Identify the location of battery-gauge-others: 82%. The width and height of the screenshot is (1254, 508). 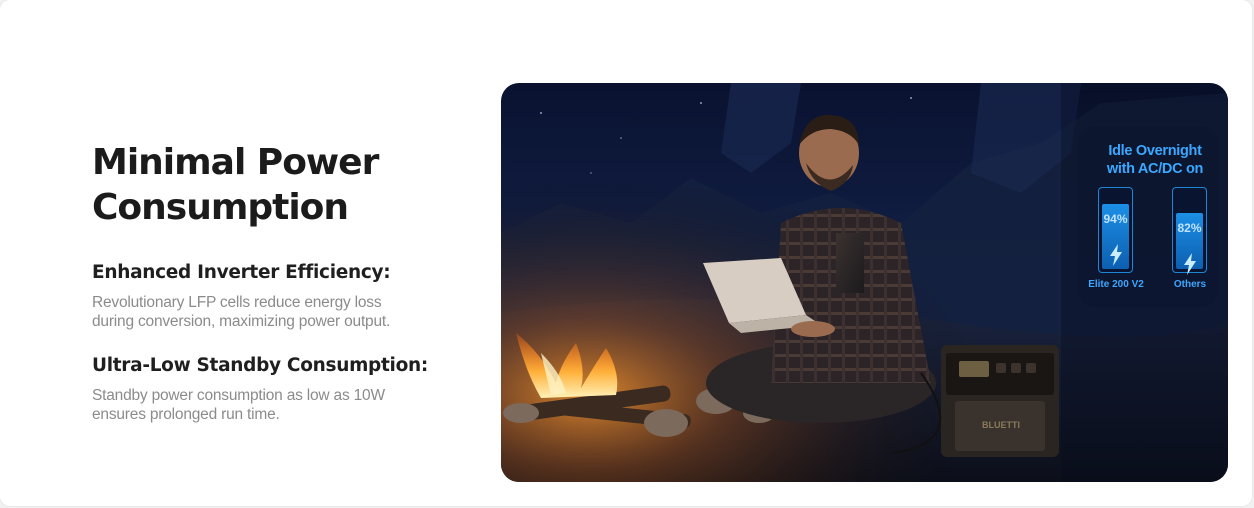
(1189, 231).